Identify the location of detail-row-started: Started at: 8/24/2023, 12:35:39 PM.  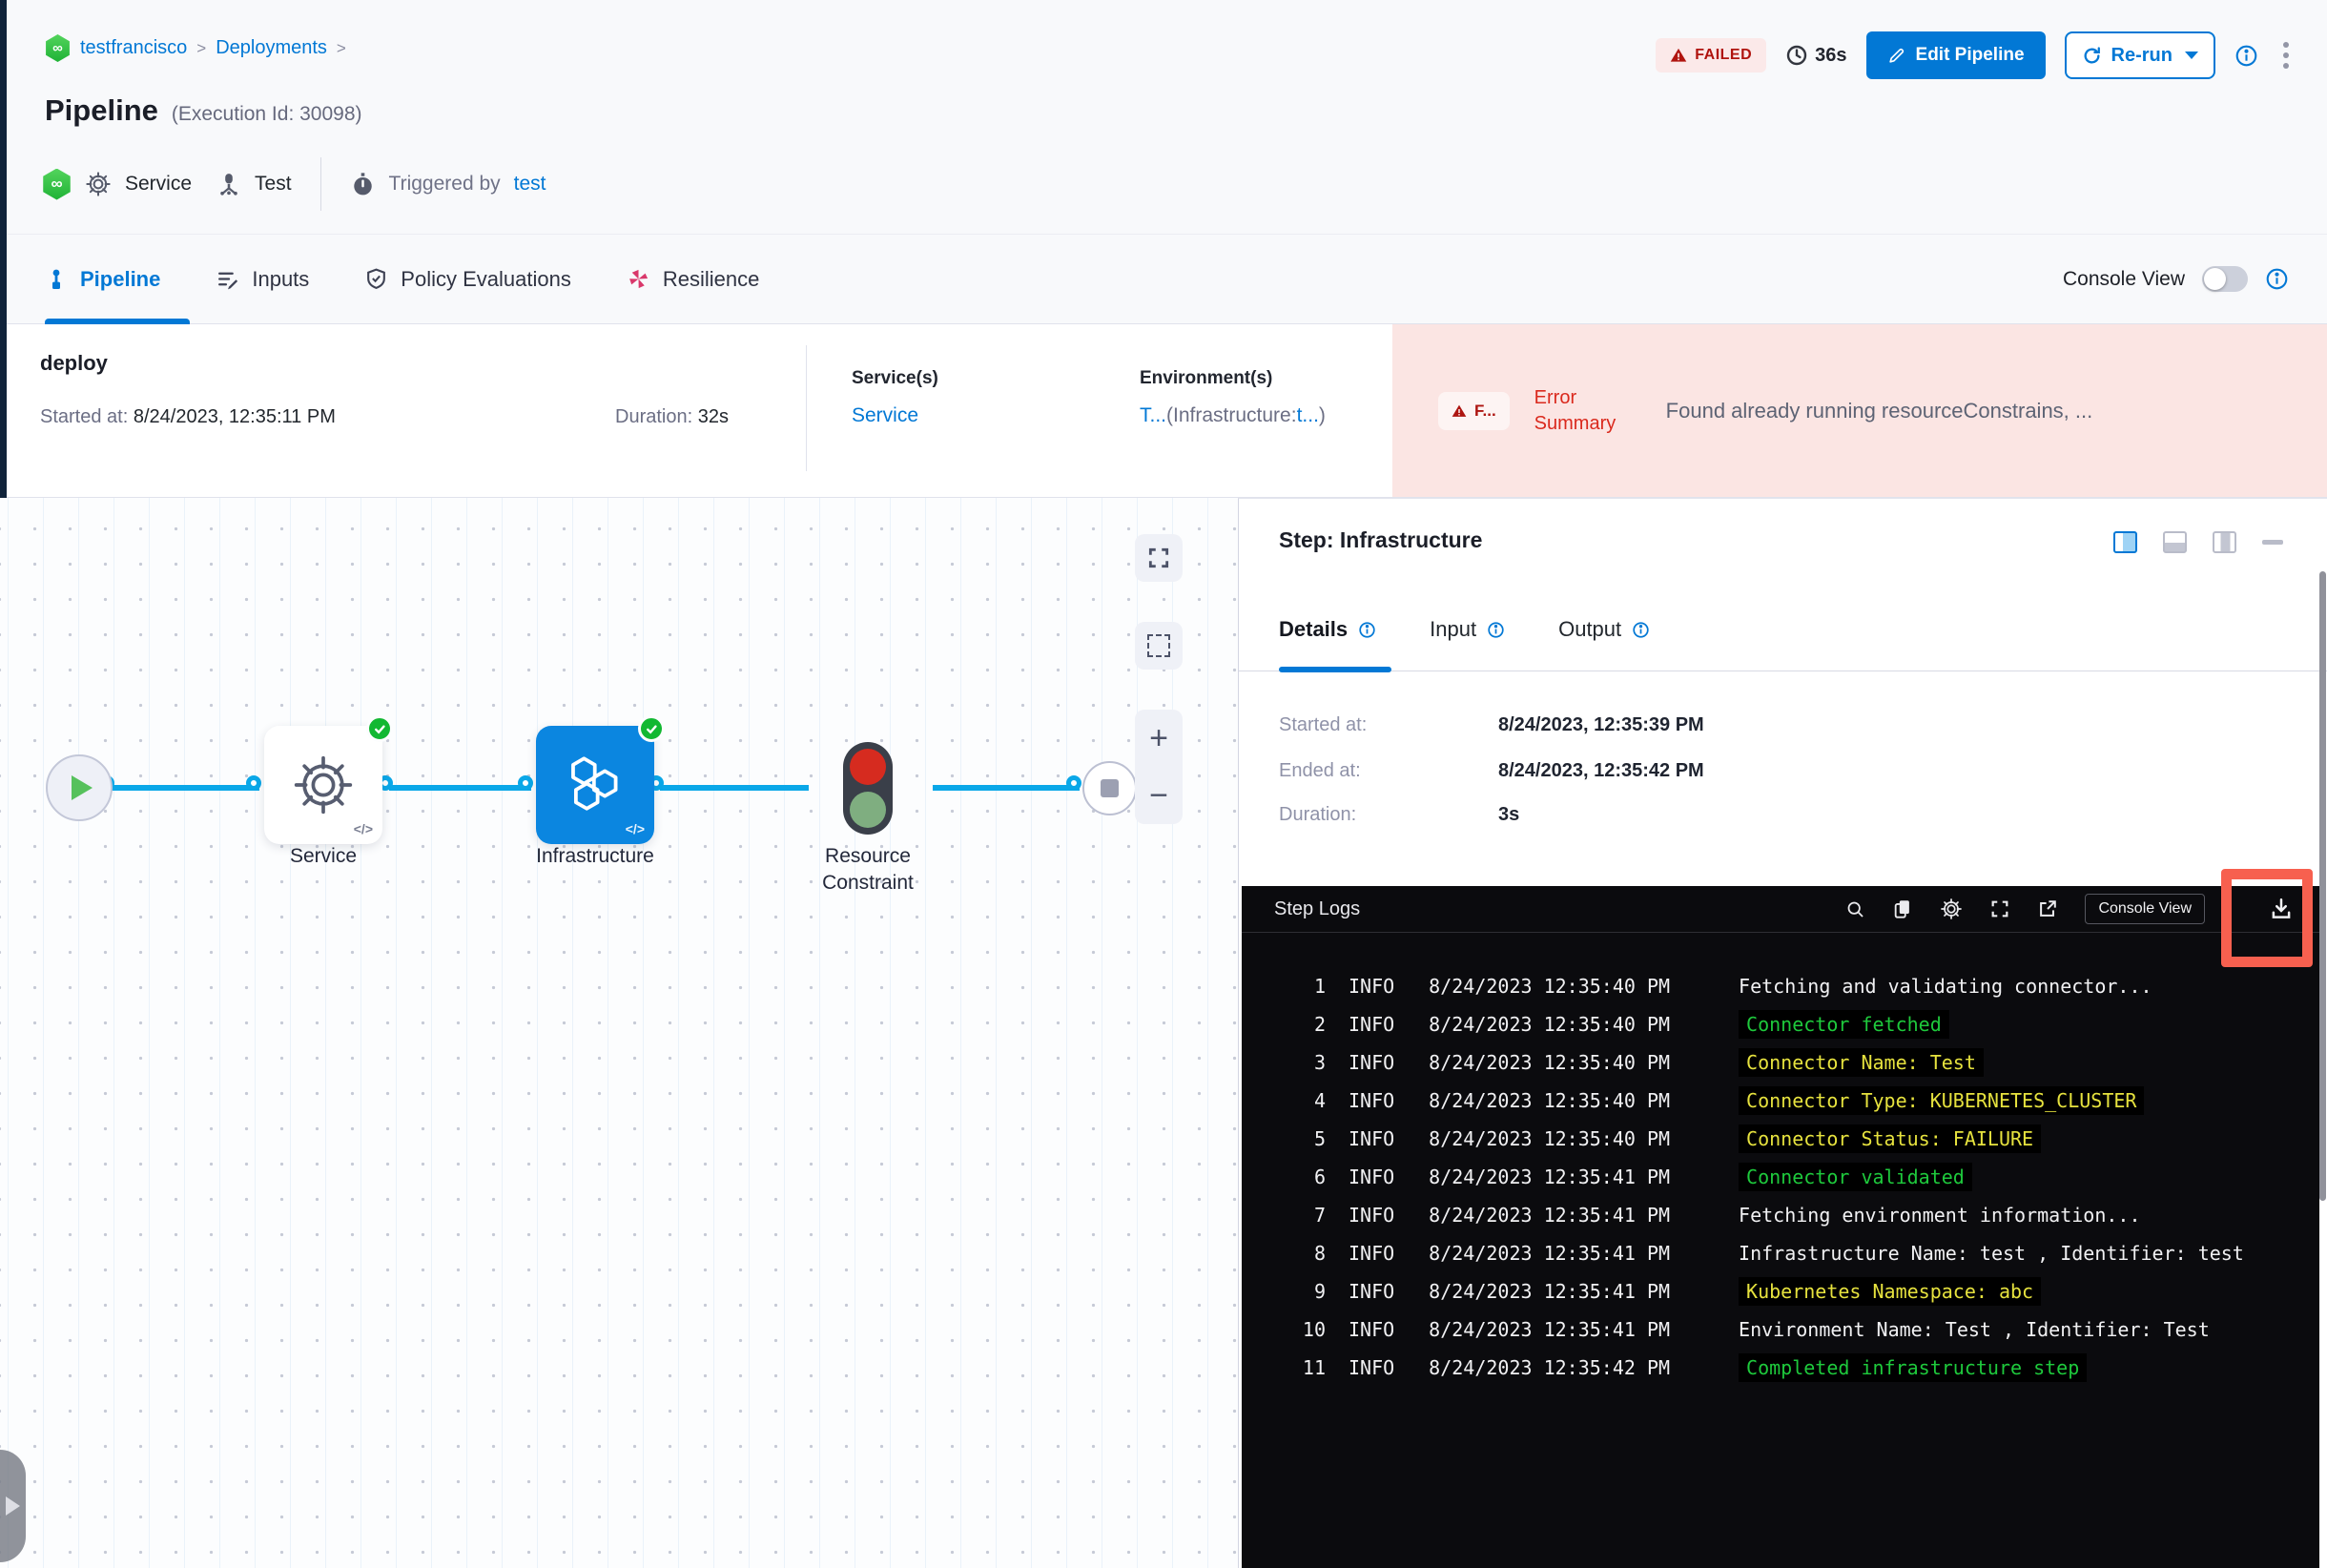
(1491, 724).